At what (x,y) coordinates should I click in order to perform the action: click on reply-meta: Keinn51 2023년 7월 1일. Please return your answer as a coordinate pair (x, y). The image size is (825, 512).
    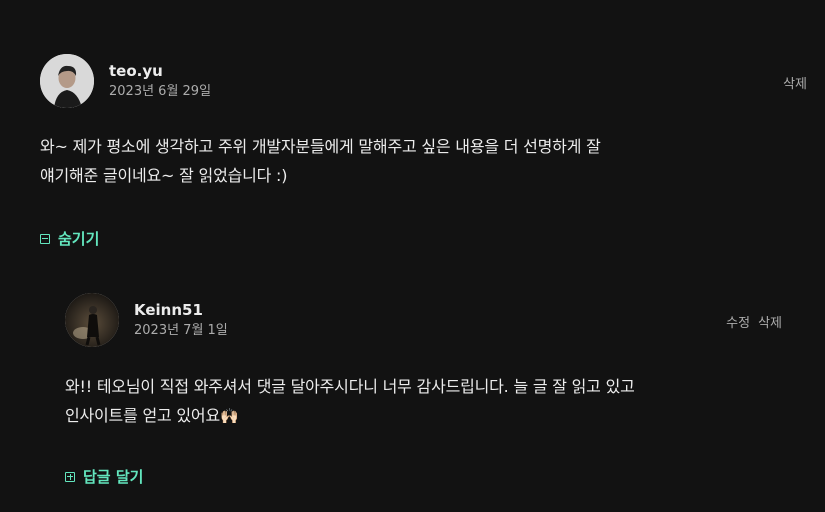
    Looking at the image, I should click on (181, 320).